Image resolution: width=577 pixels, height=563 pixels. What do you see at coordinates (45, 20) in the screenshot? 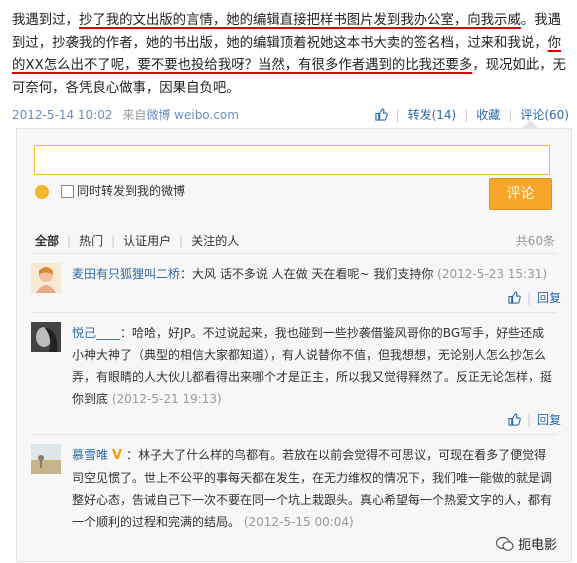
I see `post-text-1: 我遇到过，` at bounding box center [45, 20].